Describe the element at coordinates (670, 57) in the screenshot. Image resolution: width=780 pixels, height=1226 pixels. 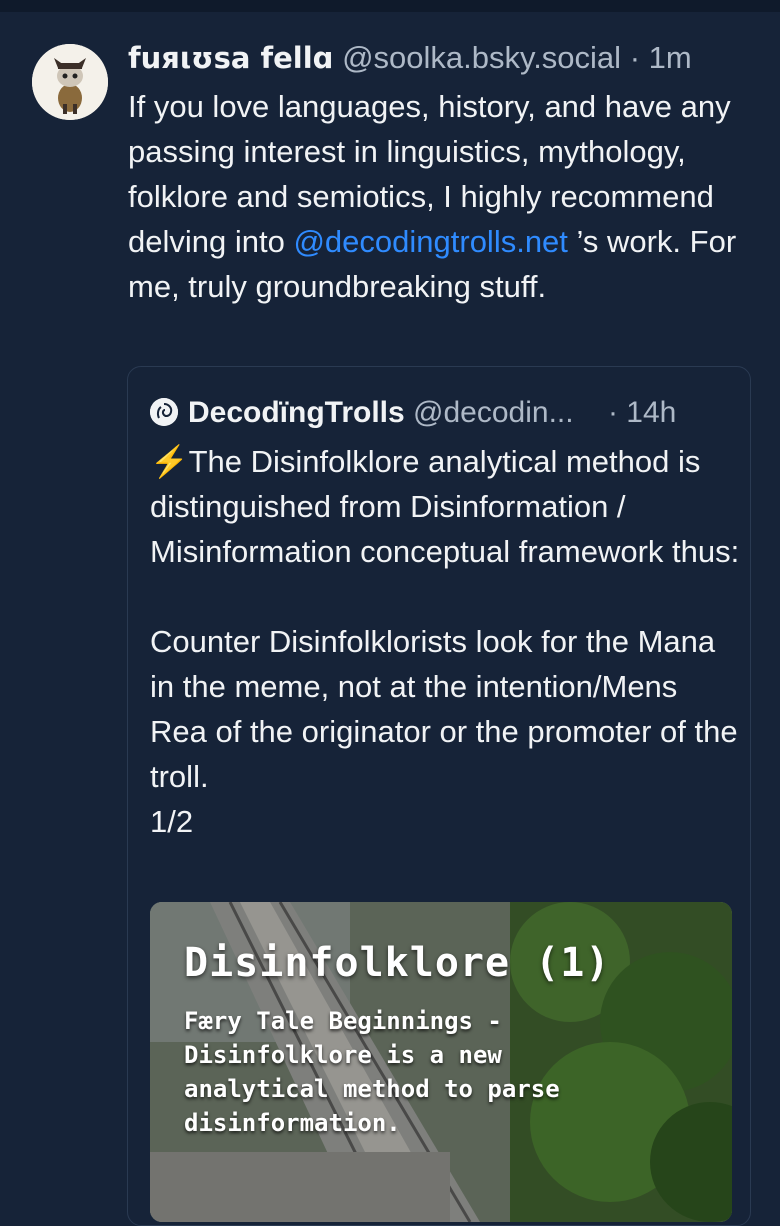
I see `post-time: 1m` at that location.